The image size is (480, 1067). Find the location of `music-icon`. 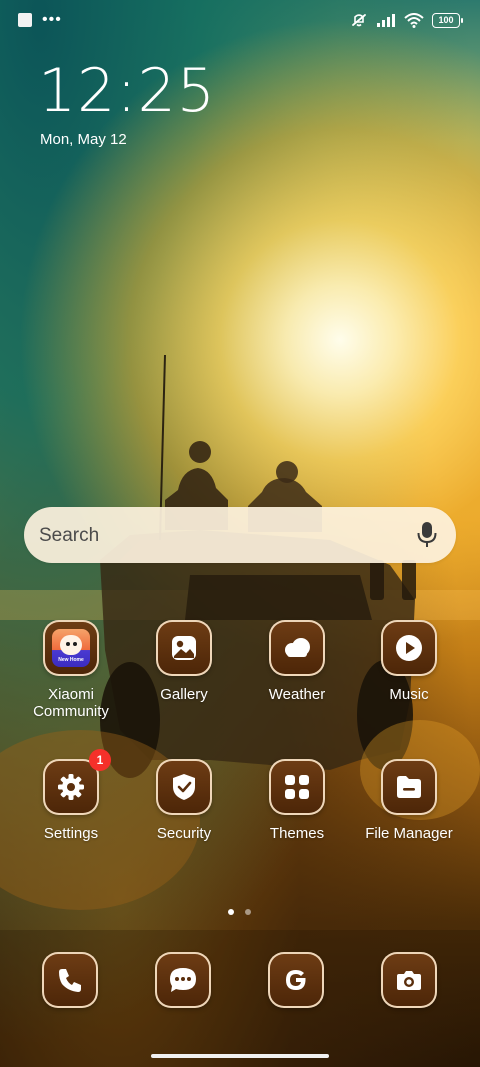

music-icon is located at coordinates (409, 648).